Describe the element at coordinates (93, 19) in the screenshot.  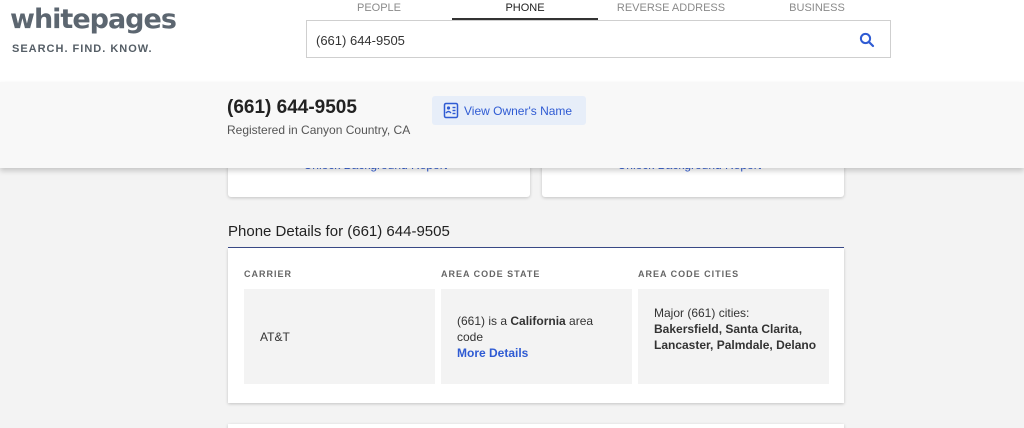
I see `logo-wordmark: whitepages` at that location.